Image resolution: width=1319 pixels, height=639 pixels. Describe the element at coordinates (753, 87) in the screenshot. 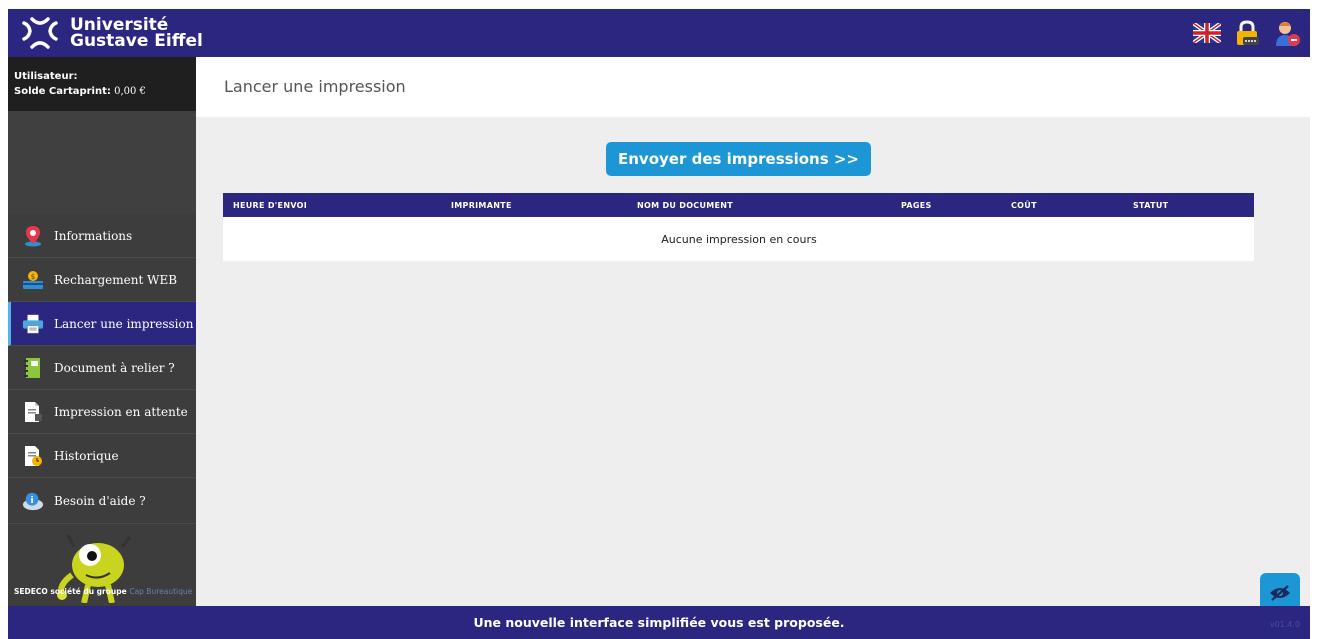

I see `main-header: Lancer une impression` at that location.